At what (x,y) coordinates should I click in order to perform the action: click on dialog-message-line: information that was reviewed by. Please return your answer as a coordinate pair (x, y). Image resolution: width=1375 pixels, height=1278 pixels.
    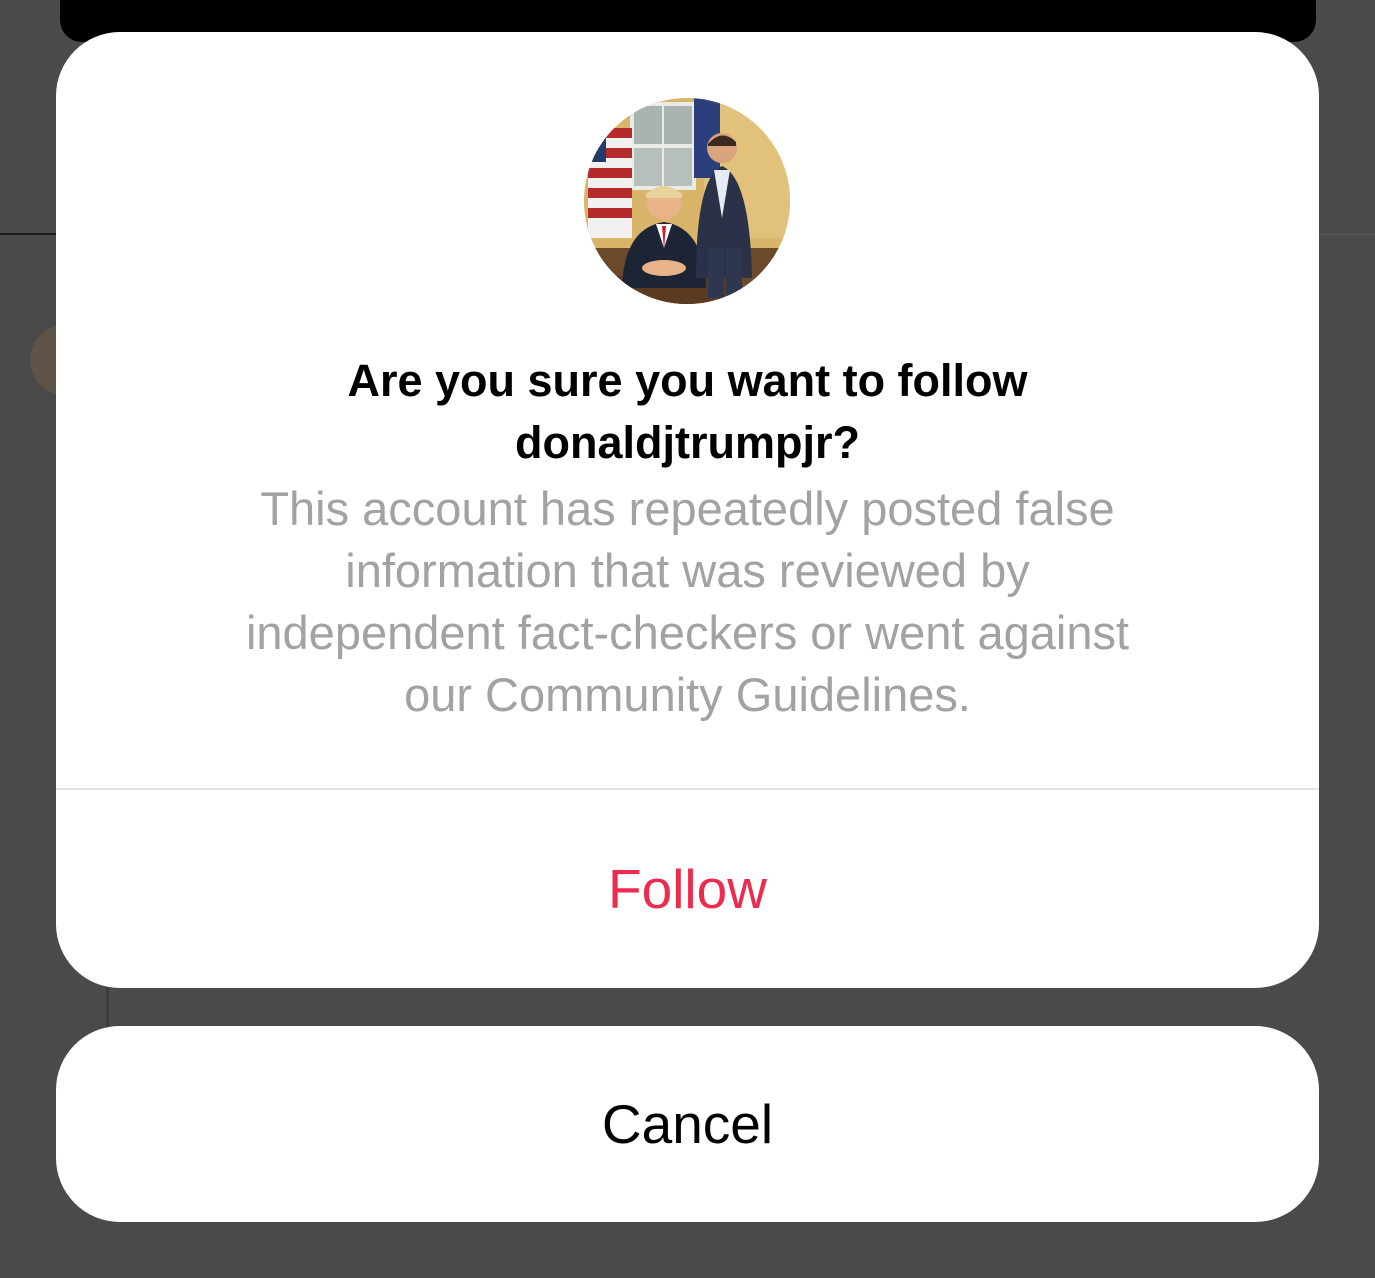
    Looking at the image, I should click on (687, 570).